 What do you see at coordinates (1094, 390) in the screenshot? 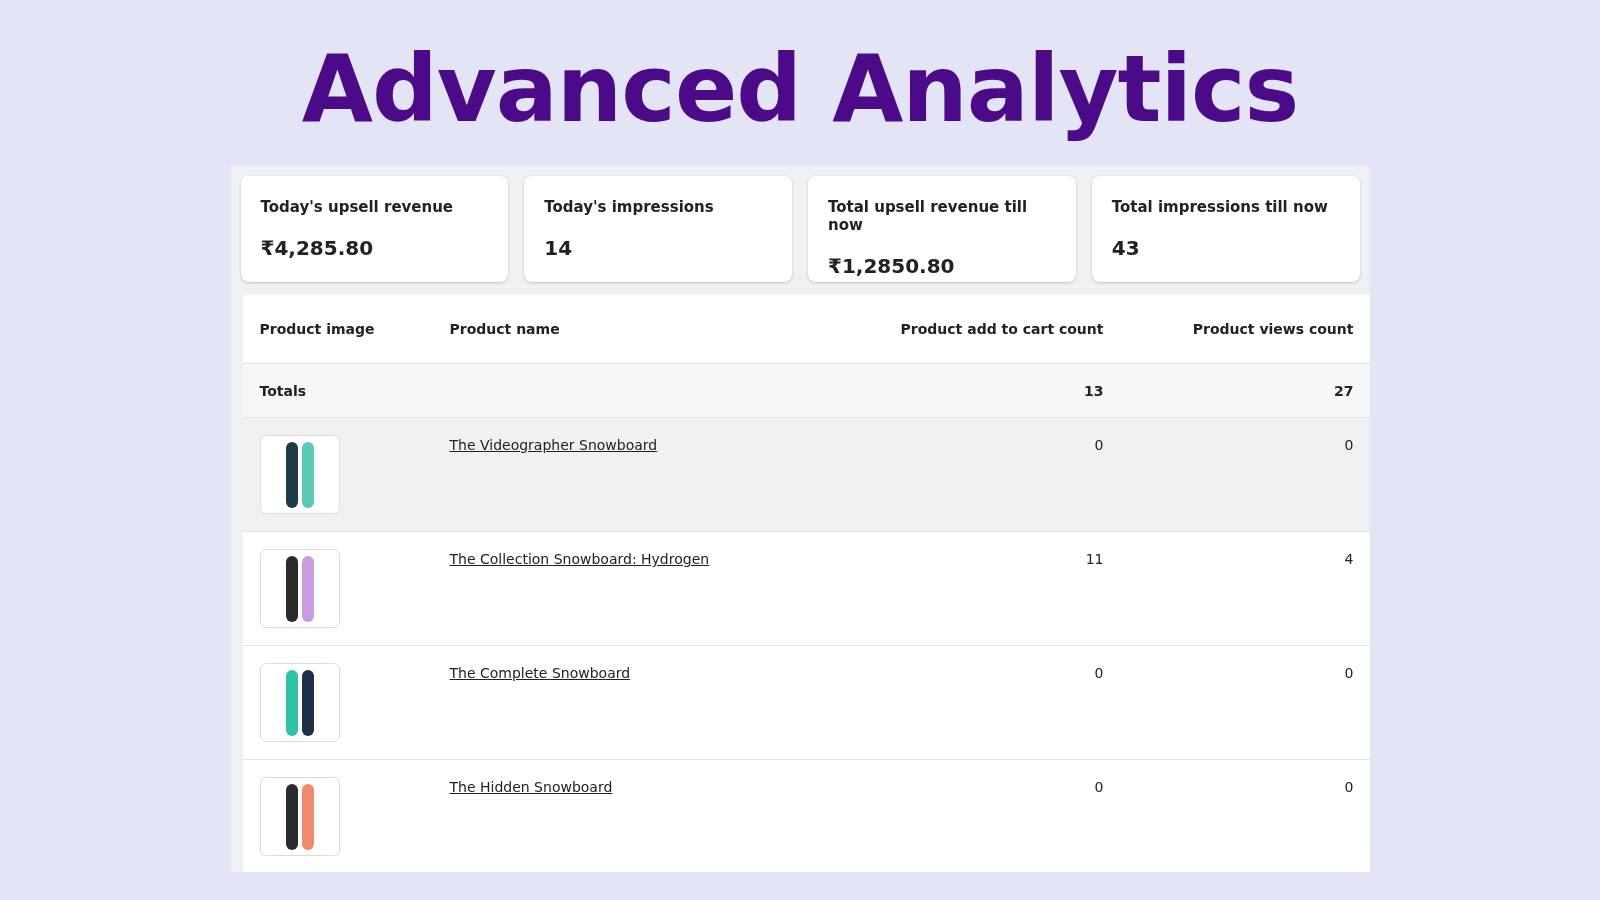
I see `table-cell-text: 13` at bounding box center [1094, 390].